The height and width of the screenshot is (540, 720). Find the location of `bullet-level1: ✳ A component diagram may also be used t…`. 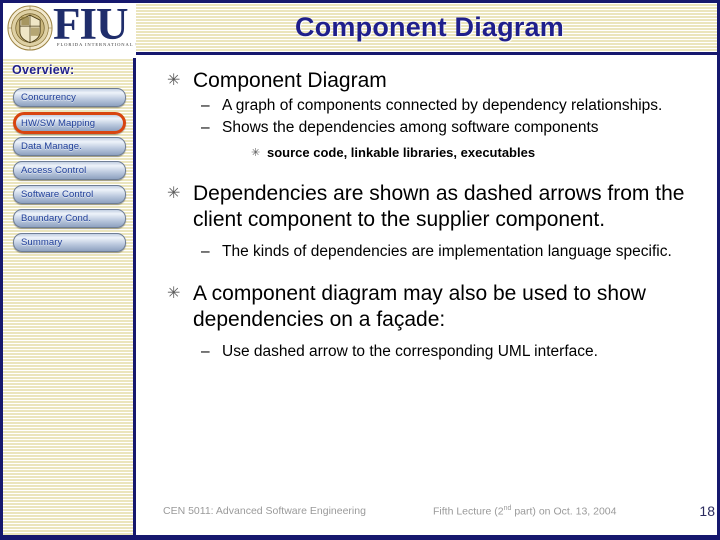

bullet-level1: ✳ A component diagram may also be used t… is located at coordinates (442, 307).